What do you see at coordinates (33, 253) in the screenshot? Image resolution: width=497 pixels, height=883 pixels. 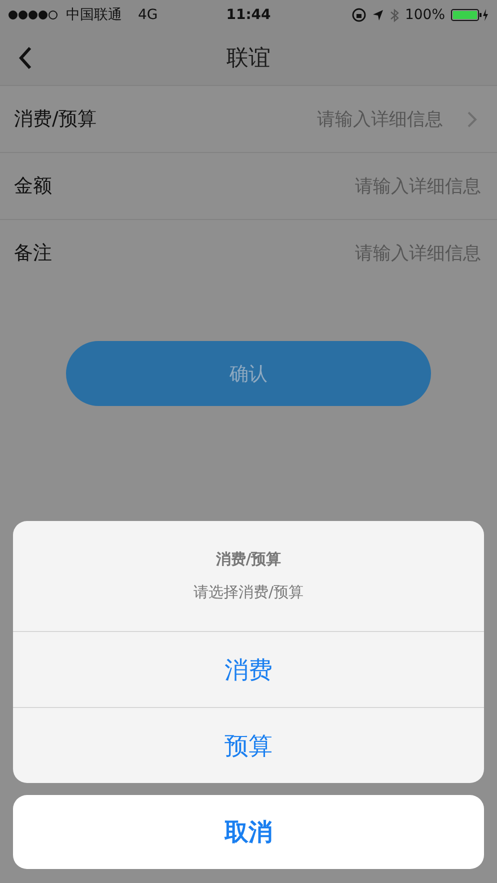 I see `field-label: 备注` at bounding box center [33, 253].